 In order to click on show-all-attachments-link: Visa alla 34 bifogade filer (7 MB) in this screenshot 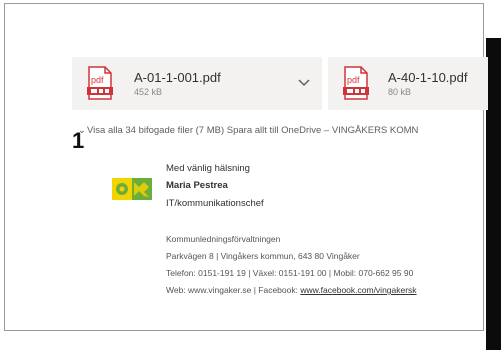, I will do `click(155, 130)`.